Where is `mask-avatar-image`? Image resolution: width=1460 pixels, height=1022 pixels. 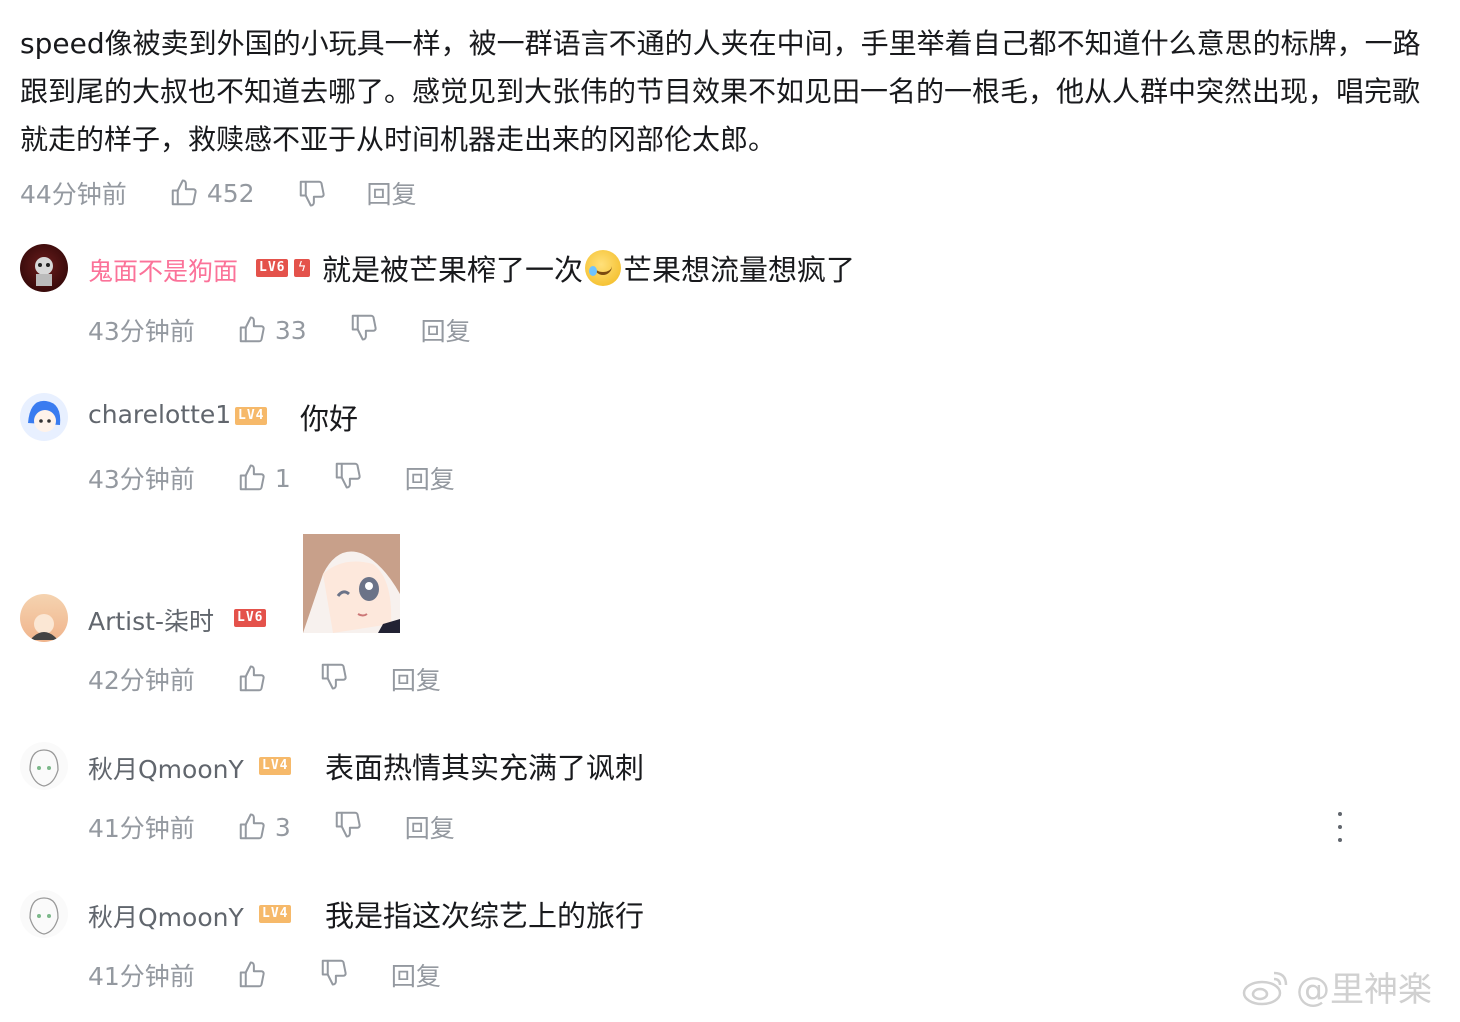
mask-avatar-image is located at coordinates (44, 271).